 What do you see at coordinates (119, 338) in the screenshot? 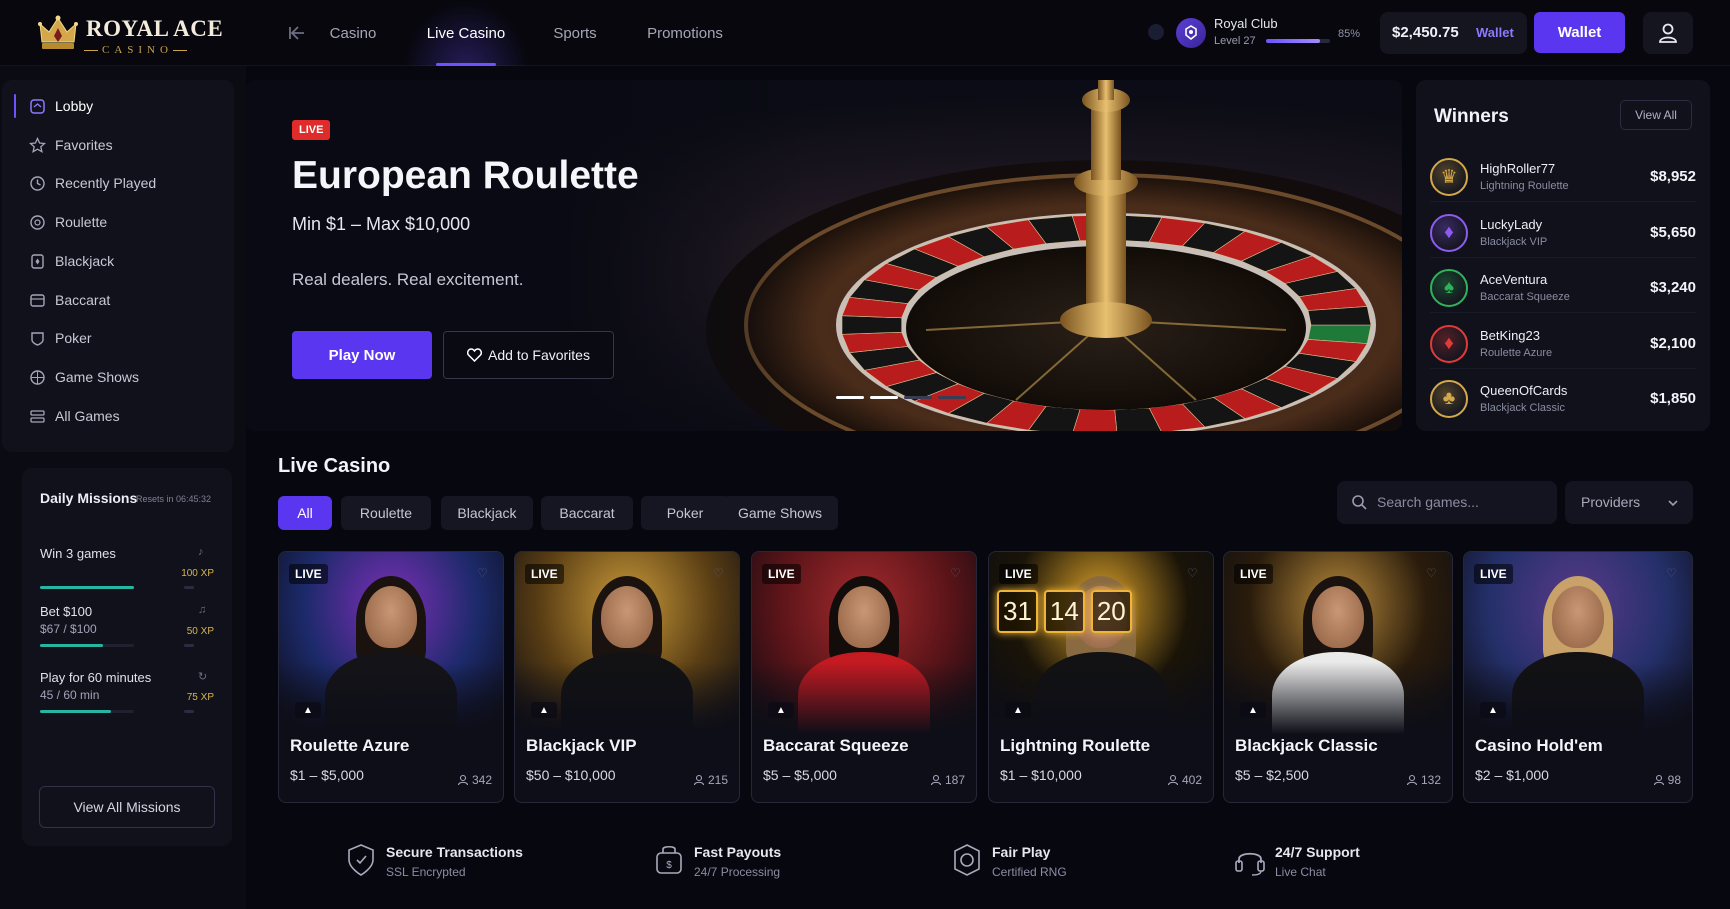
I see `sidebar-item-poker: Poker` at bounding box center [119, 338].